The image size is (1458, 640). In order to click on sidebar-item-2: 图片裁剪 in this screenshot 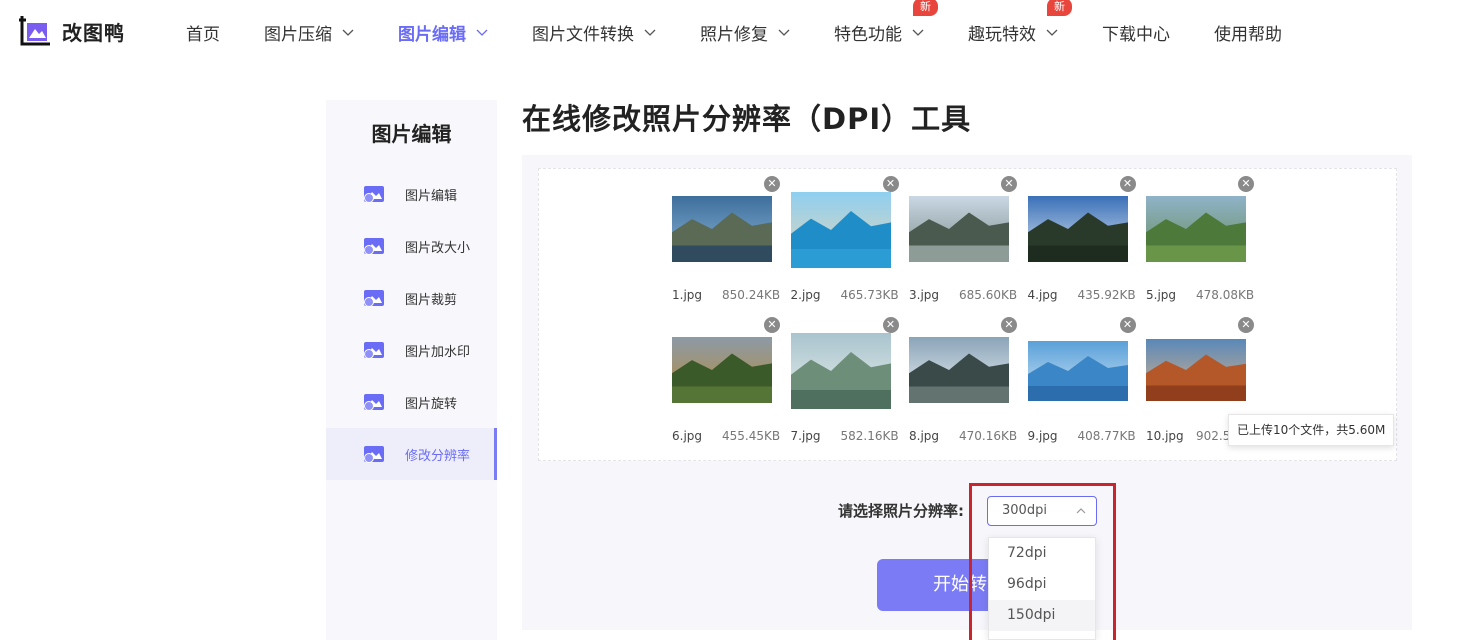, I will do `click(411, 298)`.